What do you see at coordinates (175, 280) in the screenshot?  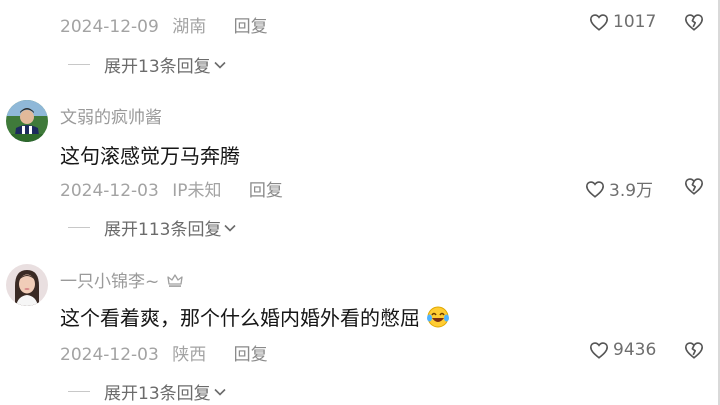 I see `crown-icon` at bounding box center [175, 280].